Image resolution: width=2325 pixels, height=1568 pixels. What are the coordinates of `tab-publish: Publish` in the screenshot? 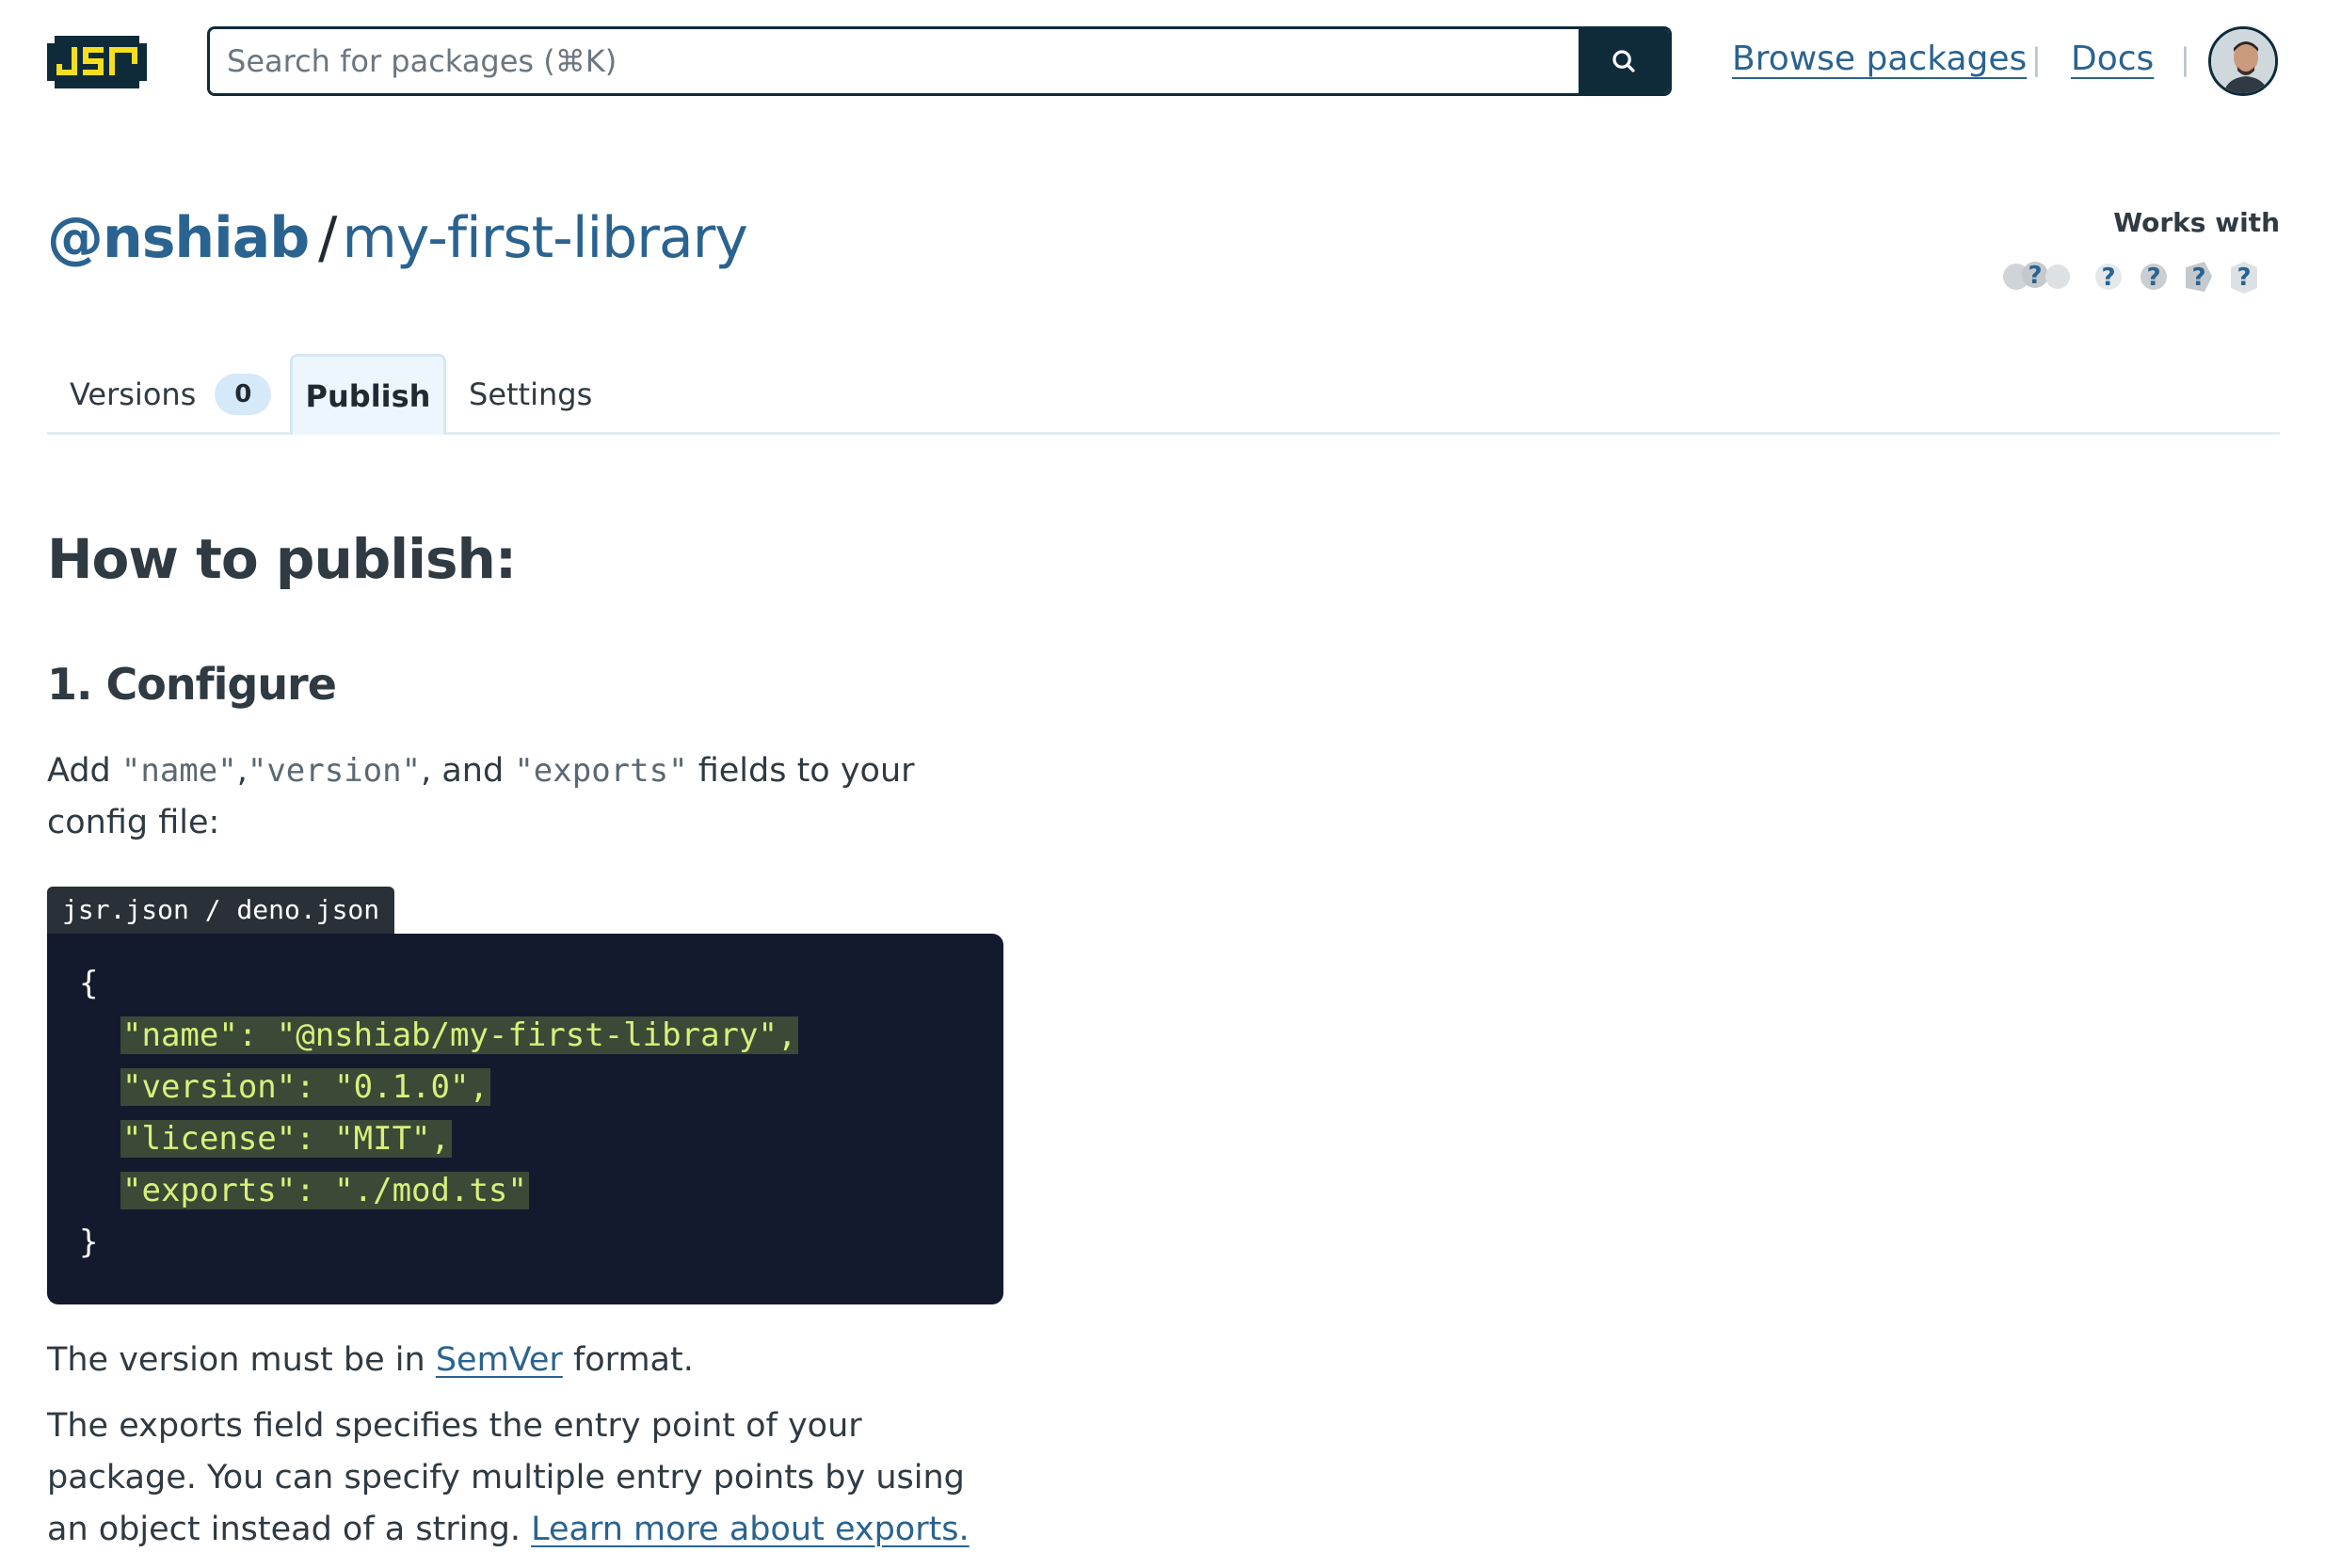 It's located at (368, 394).